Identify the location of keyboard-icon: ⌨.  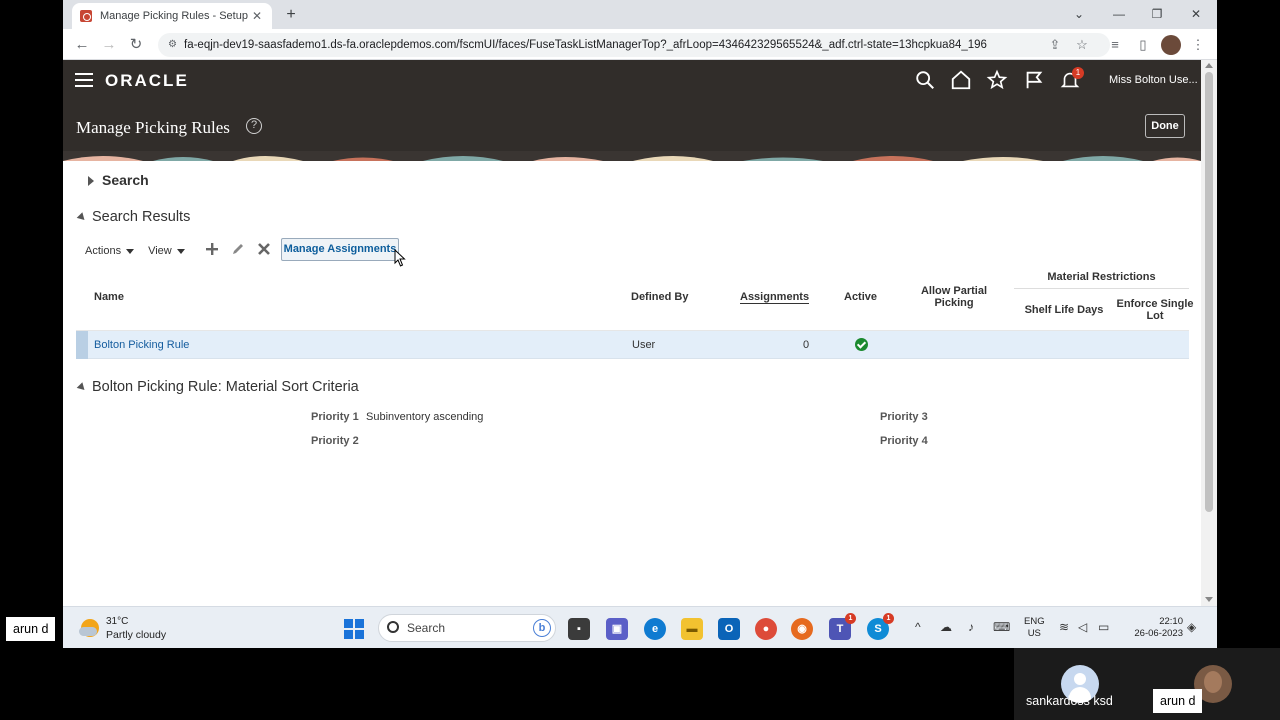
(1001, 627).